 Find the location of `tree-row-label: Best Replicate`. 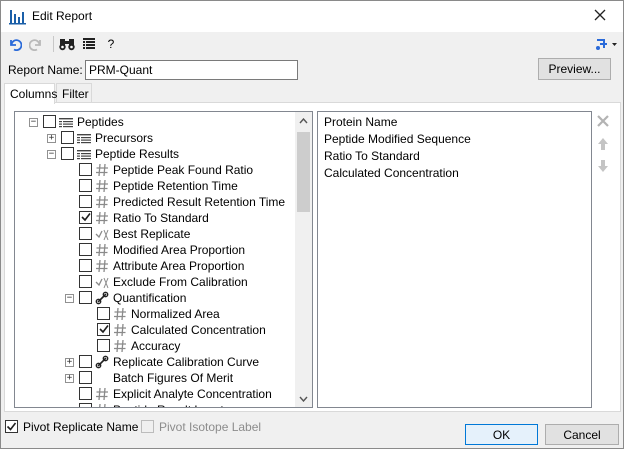

tree-row-label: Best Replicate is located at coordinates (152, 234).